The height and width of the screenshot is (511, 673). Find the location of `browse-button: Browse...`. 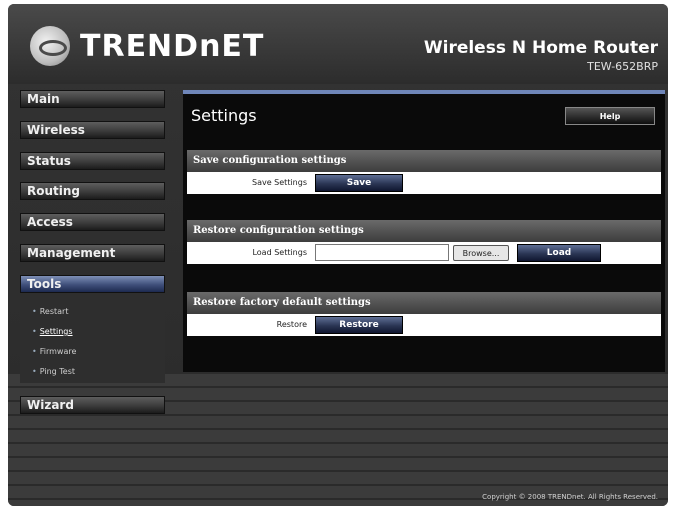

browse-button: Browse... is located at coordinates (481, 253).